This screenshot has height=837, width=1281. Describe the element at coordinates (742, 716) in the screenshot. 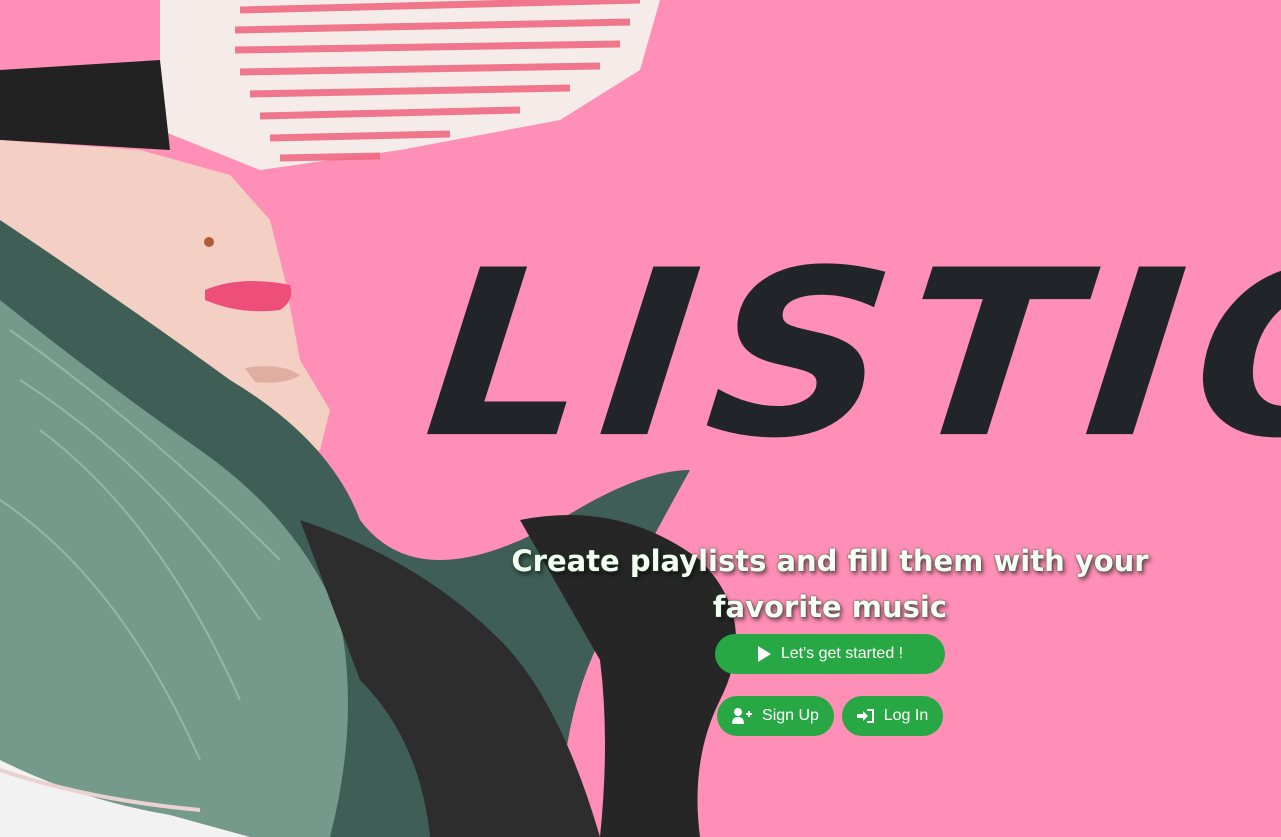

I see `user-plus-icon` at that location.